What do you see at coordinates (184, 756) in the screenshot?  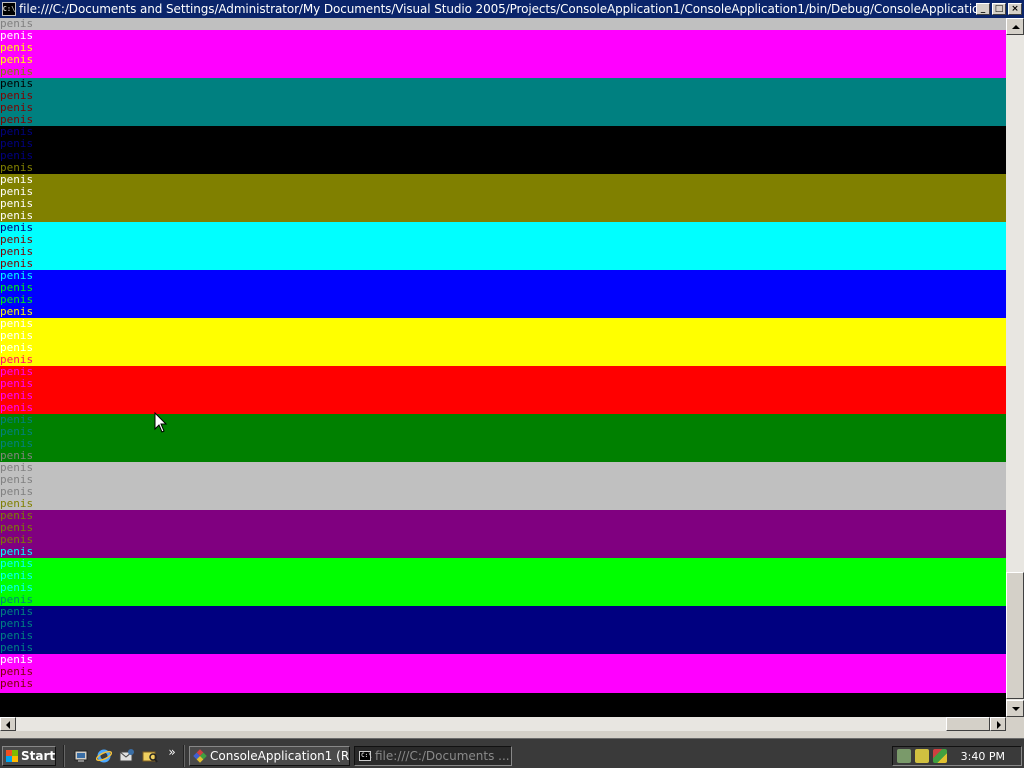 I see `taskbar-separator` at bounding box center [184, 756].